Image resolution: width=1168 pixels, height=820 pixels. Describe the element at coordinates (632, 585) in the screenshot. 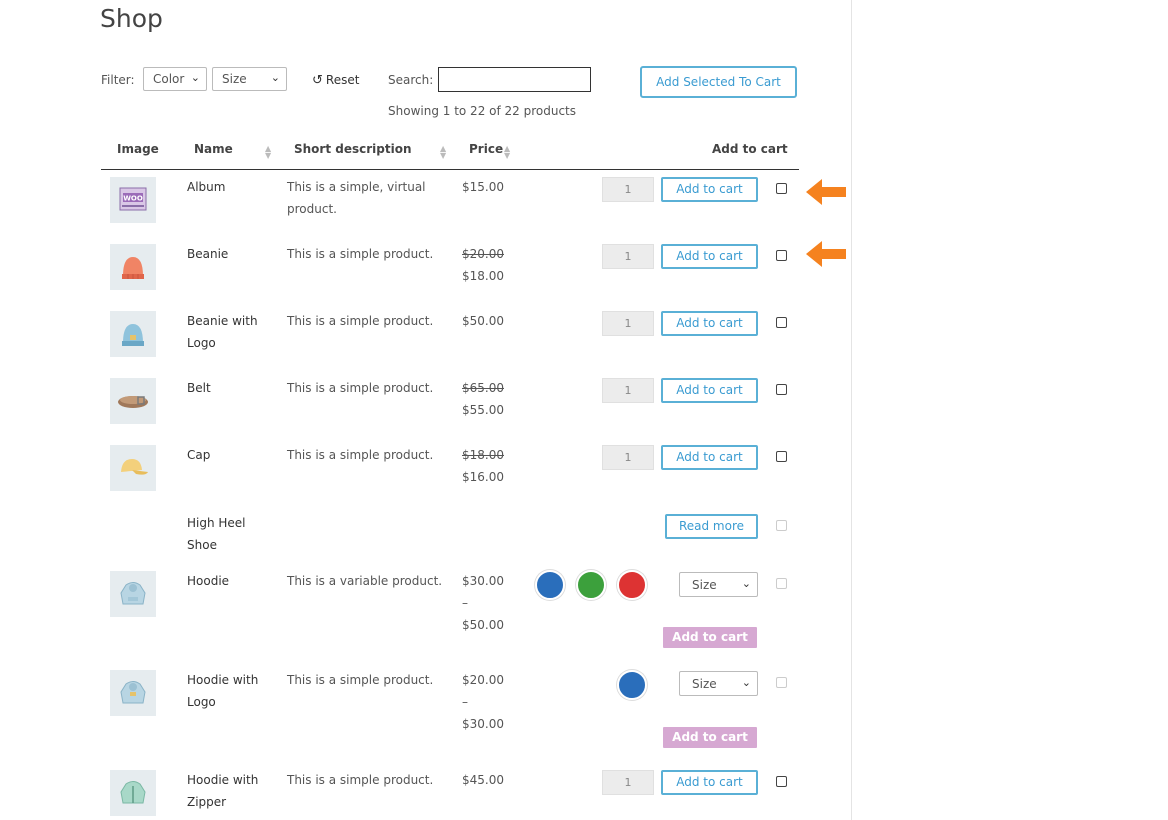

I see `red-color-swatch` at that location.